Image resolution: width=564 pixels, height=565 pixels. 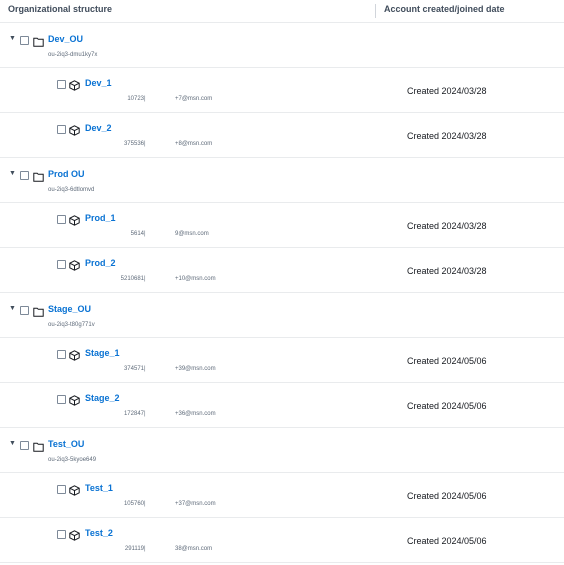 I want to click on account-name-link: Prod_1, so click(x=100, y=218).